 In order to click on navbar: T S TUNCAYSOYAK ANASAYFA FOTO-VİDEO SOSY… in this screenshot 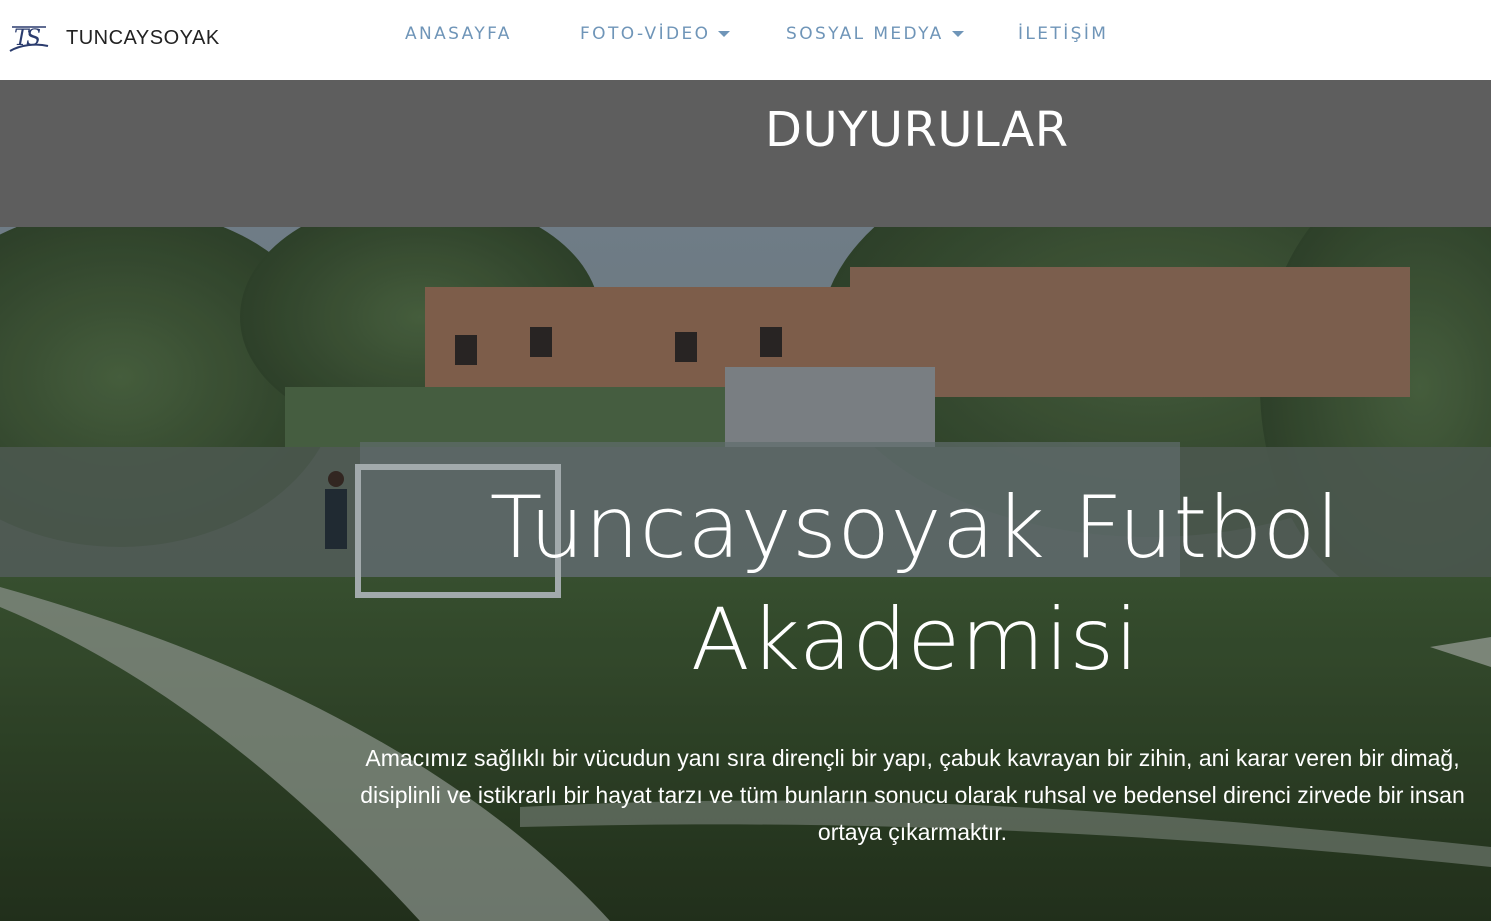, I will do `click(745, 40)`.